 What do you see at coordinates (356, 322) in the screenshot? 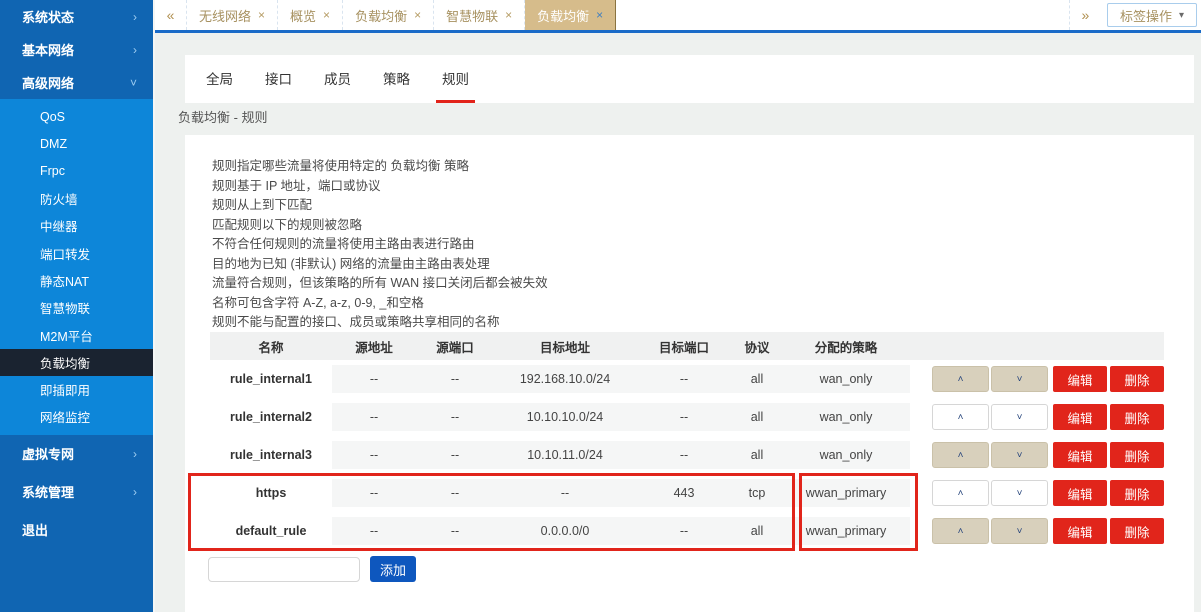
I see `description-line: 规则不能与配置的接口、成员或策略共享相同的名称` at bounding box center [356, 322].